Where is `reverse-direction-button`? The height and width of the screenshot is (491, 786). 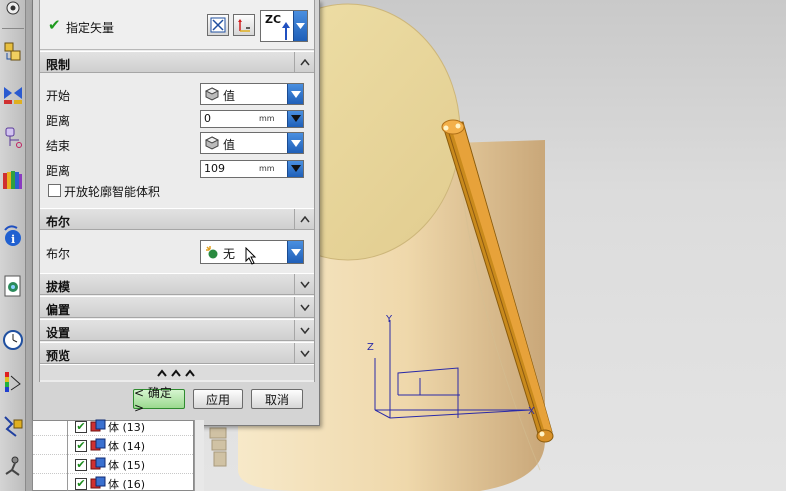
reverse-direction-button is located at coordinates (218, 25).